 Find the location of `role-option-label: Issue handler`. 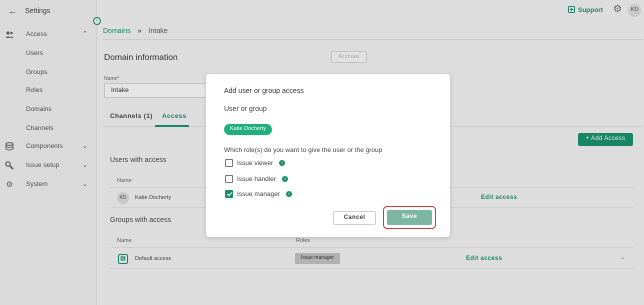

role-option-label: Issue handler is located at coordinates (257, 179).